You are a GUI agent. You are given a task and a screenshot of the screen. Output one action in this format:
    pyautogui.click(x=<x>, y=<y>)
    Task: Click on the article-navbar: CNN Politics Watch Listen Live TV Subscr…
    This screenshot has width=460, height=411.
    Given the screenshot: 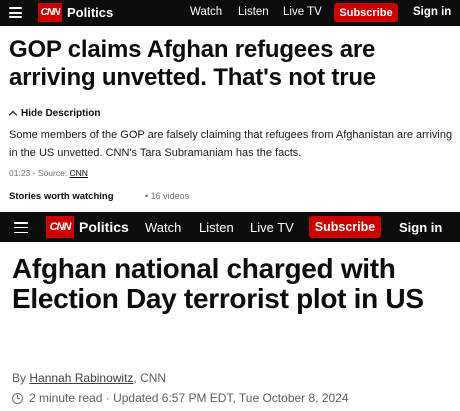 What is the action you would take?
    pyautogui.click(x=230, y=227)
    